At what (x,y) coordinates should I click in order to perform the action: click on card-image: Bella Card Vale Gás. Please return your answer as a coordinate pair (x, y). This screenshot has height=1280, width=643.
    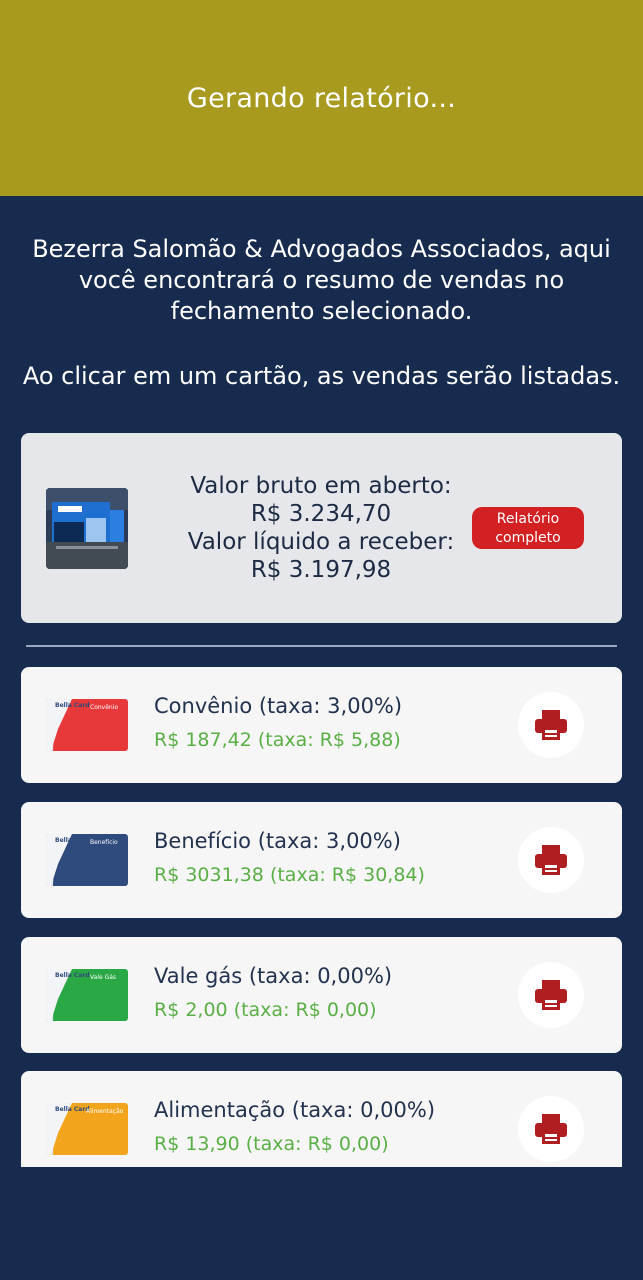
    Looking at the image, I should click on (87, 995).